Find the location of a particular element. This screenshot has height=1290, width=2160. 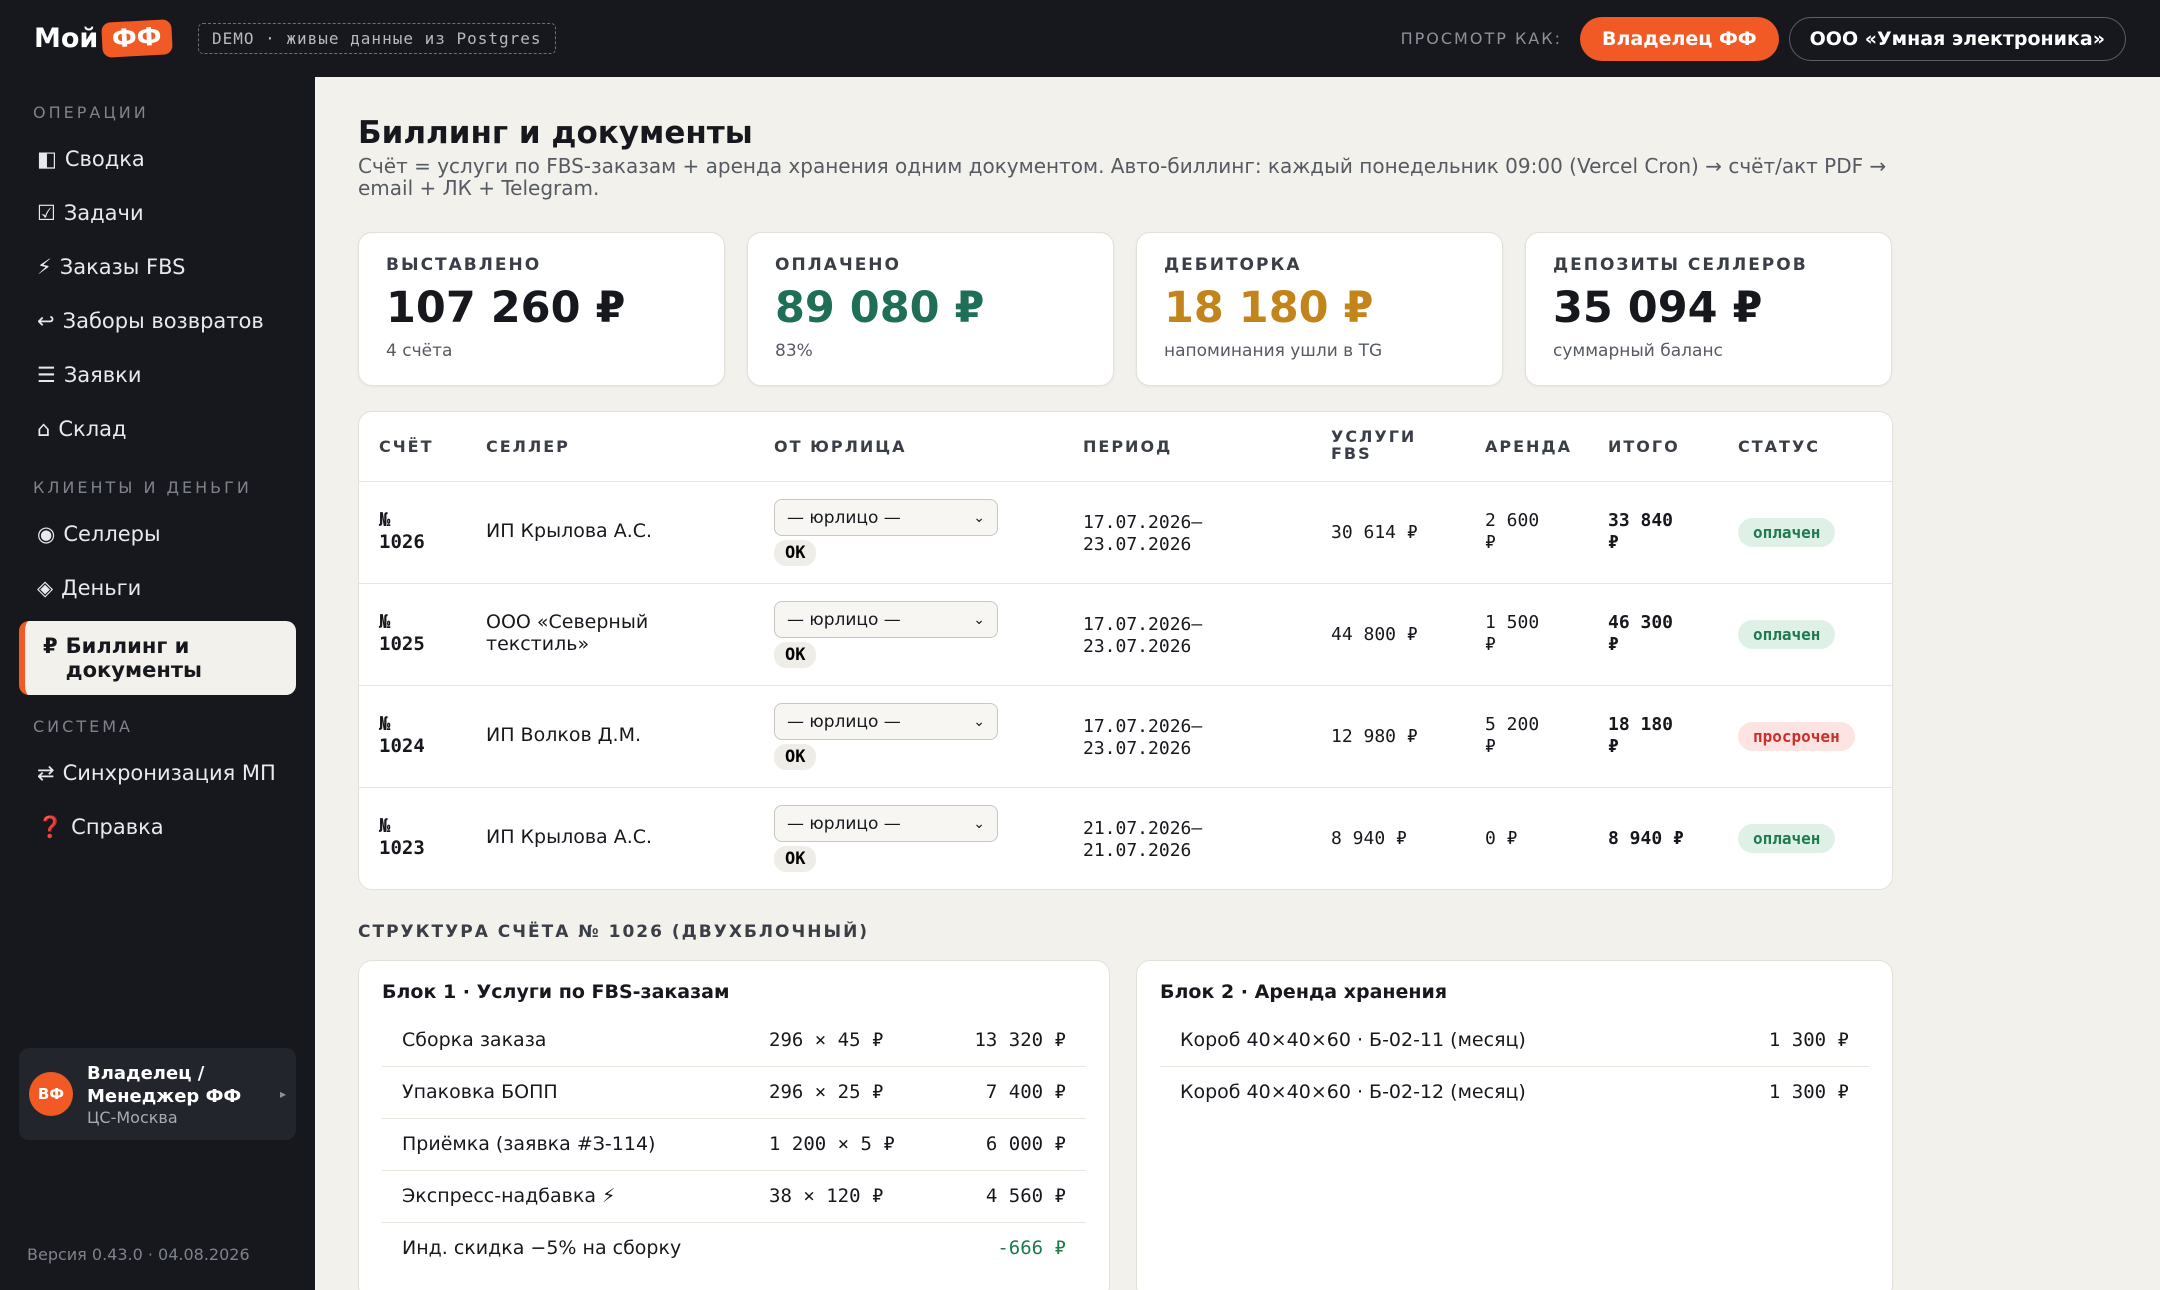

total-currency: ₽ is located at coordinates (1613, 542).